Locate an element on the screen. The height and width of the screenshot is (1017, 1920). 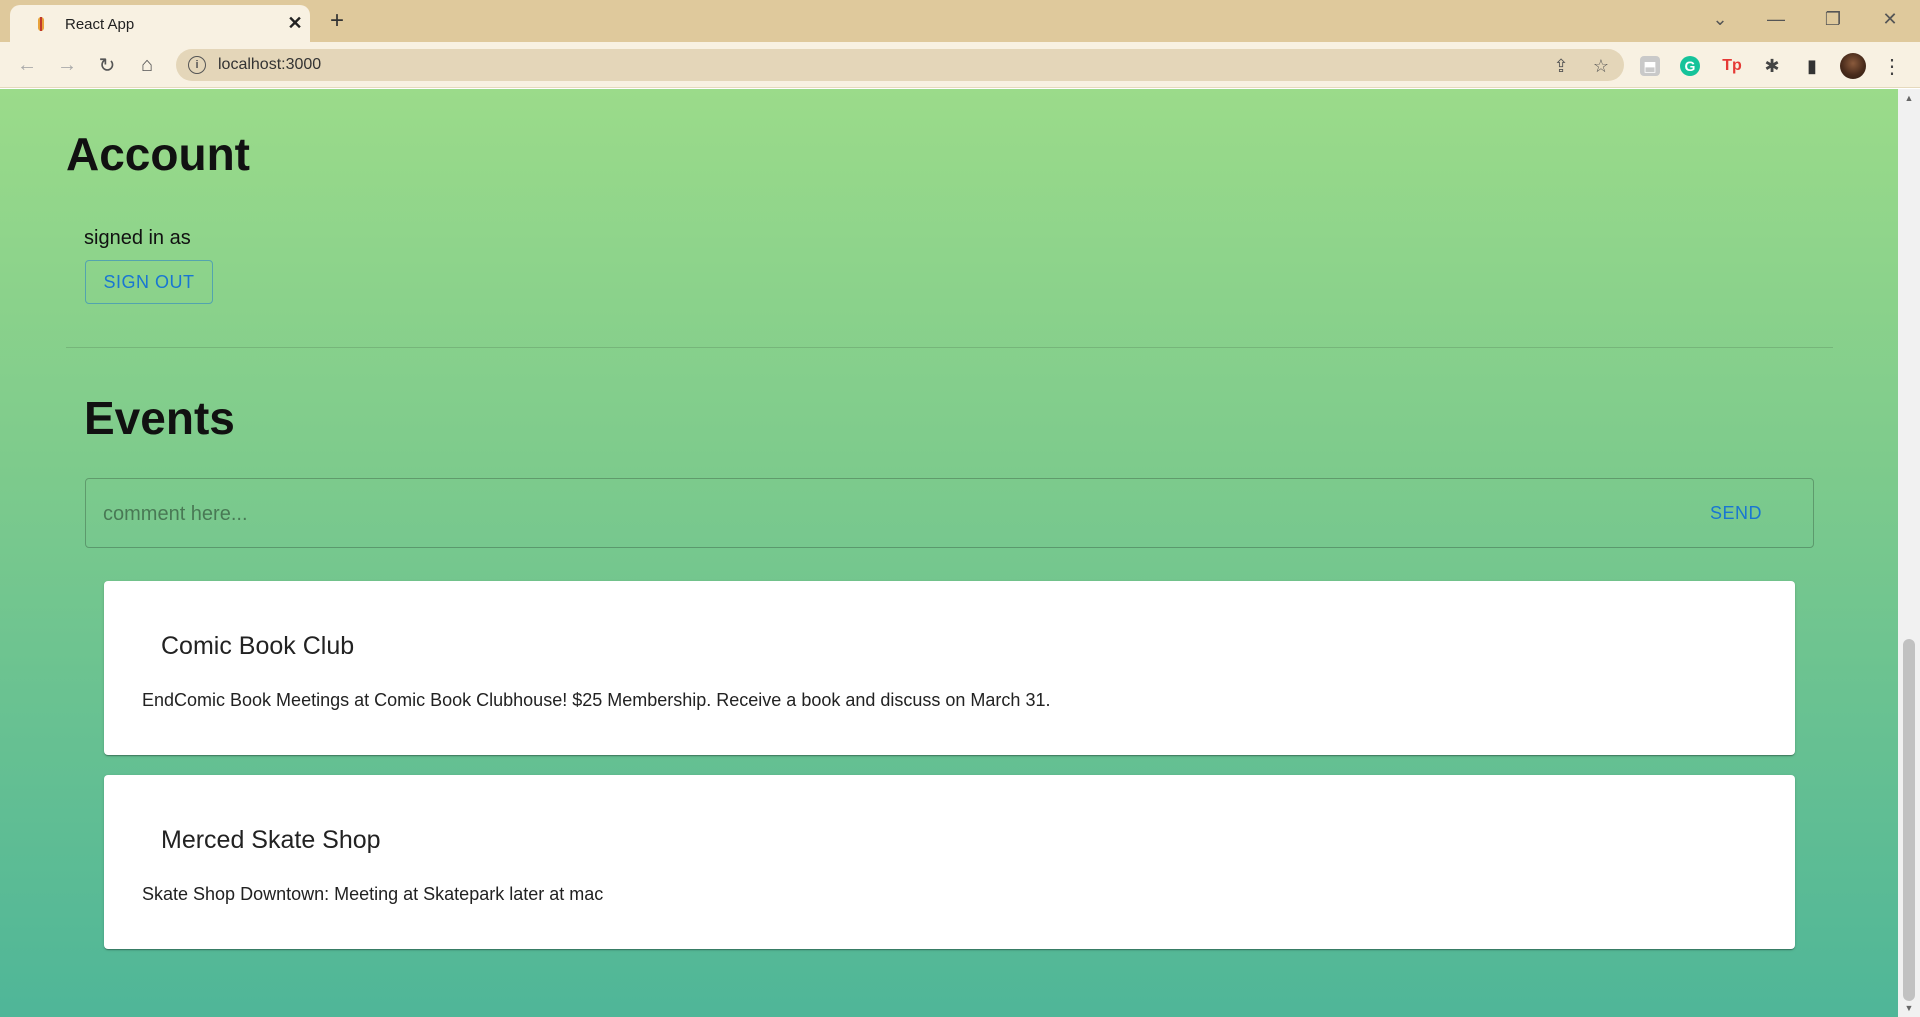
restore-button: ❐ is located at coordinates (1833, 19).